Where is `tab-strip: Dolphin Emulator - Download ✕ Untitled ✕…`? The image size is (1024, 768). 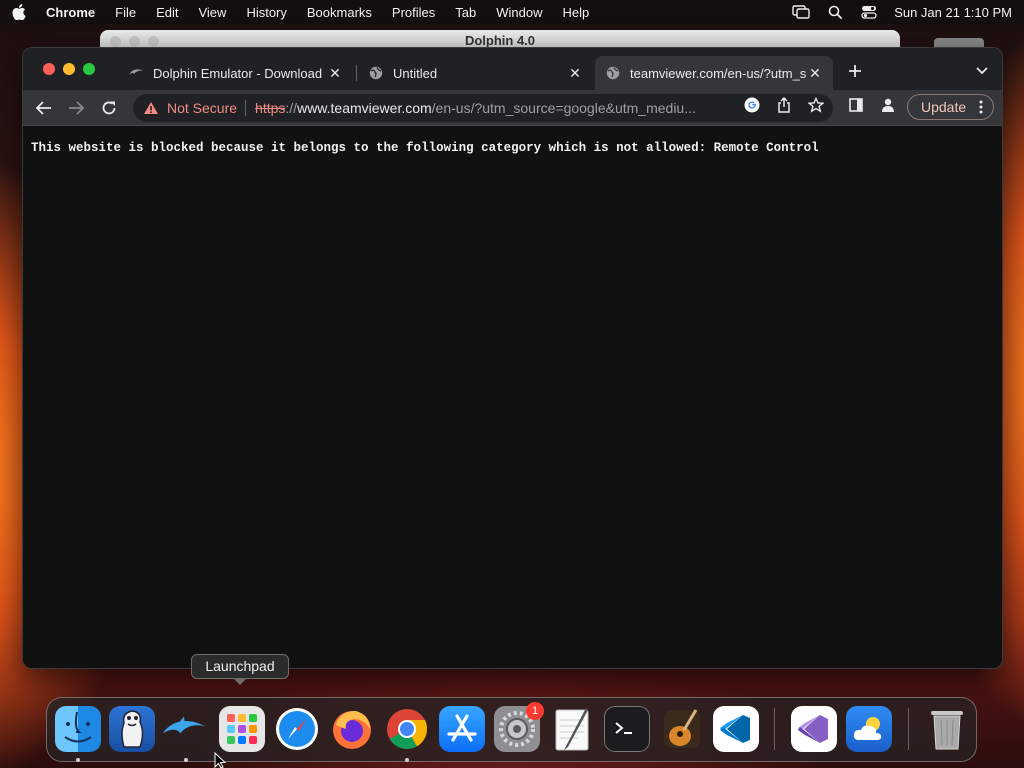
tab-strip: Dolphin Emulator - Download ✕ Untitled ✕… is located at coordinates (512, 69).